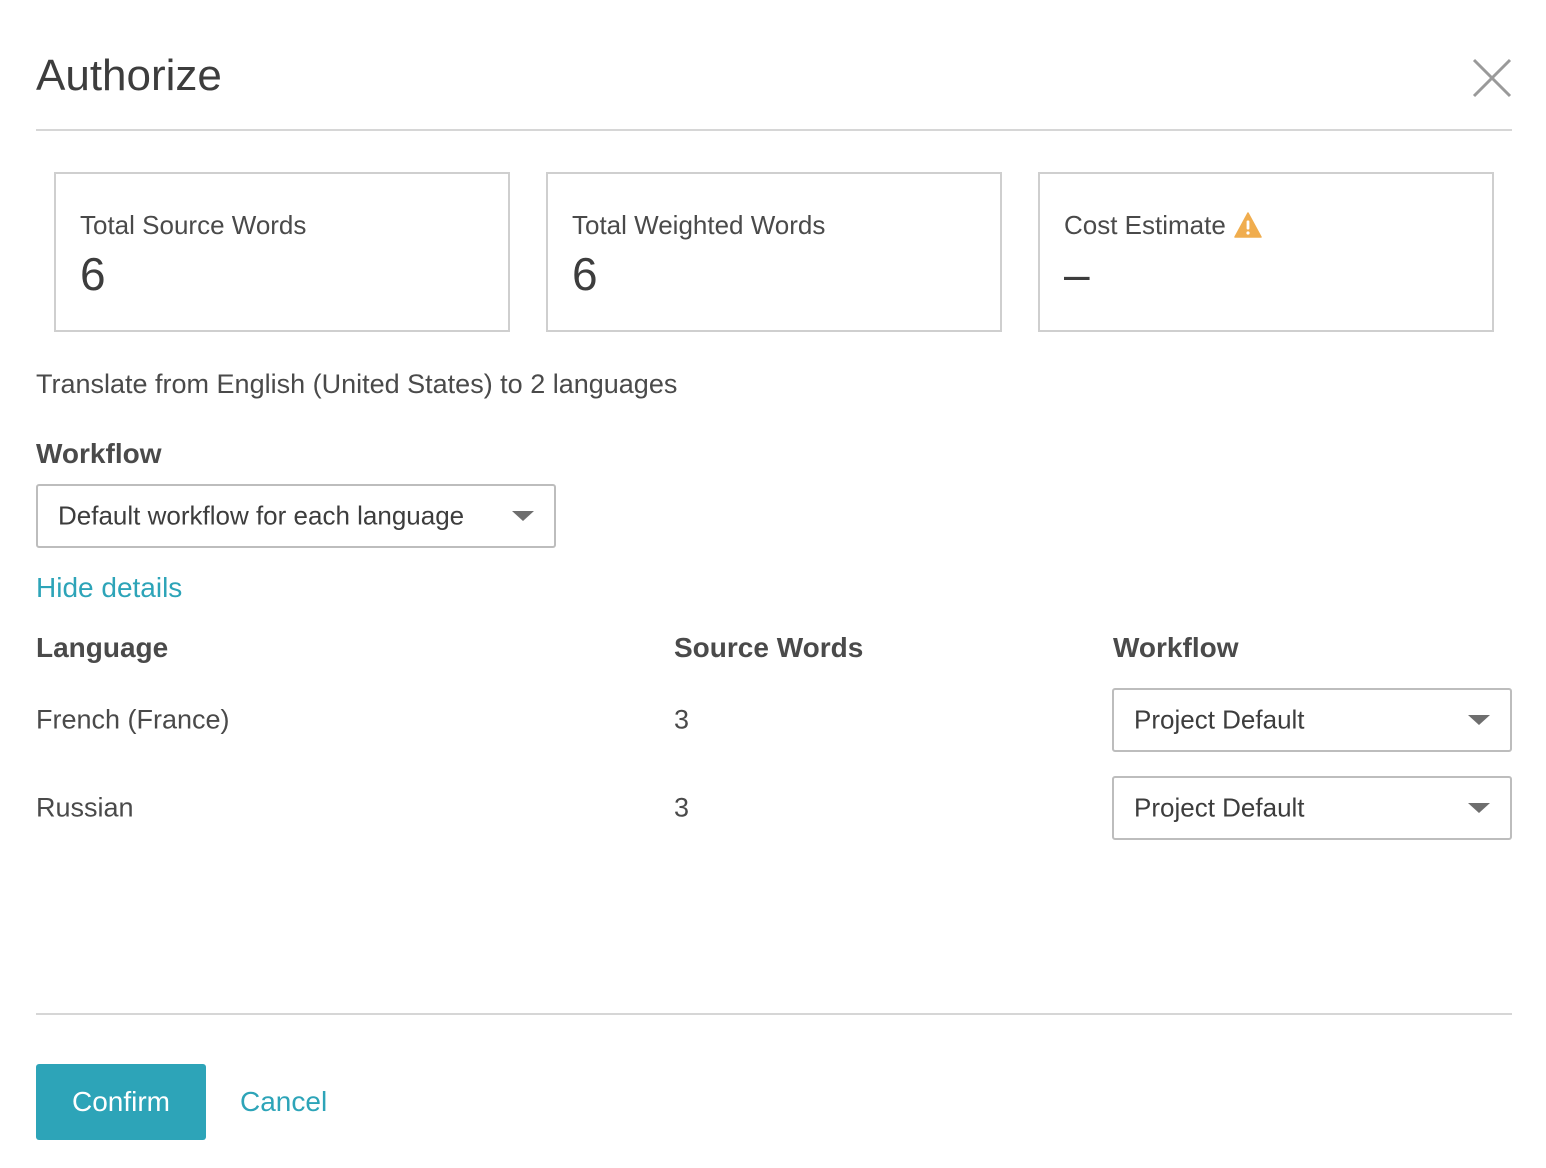 Image resolution: width=1546 pixels, height=1168 pixels. Describe the element at coordinates (129, 75) in the screenshot. I see `dialog-title: Authorize` at that location.